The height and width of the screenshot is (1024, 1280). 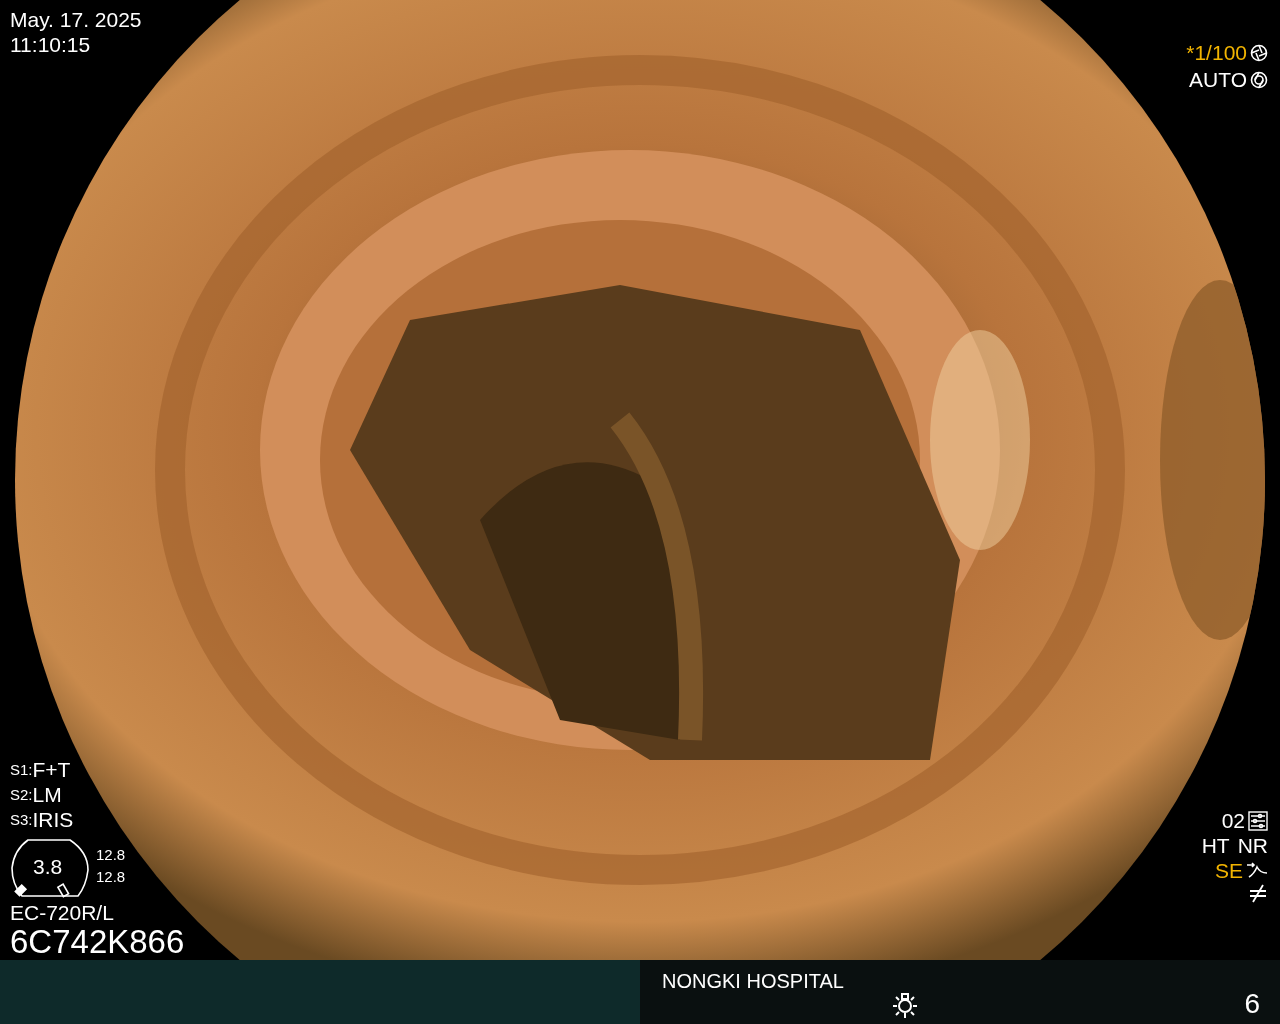 I want to click on mode-label: NR, so click(x=1252, y=845).